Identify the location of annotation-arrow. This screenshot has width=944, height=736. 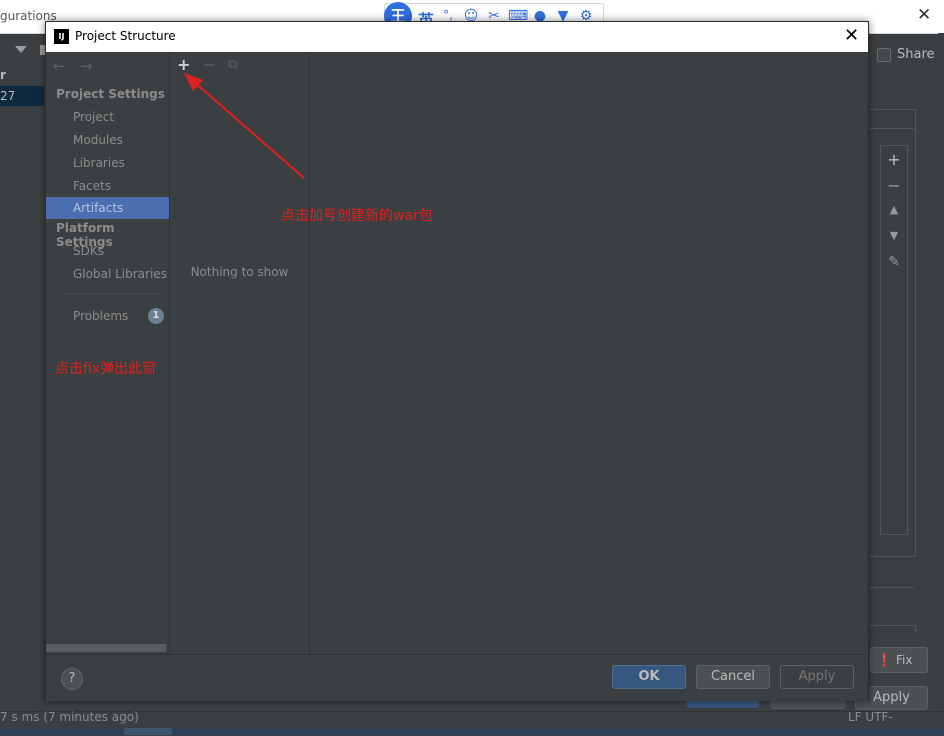
(244, 126).